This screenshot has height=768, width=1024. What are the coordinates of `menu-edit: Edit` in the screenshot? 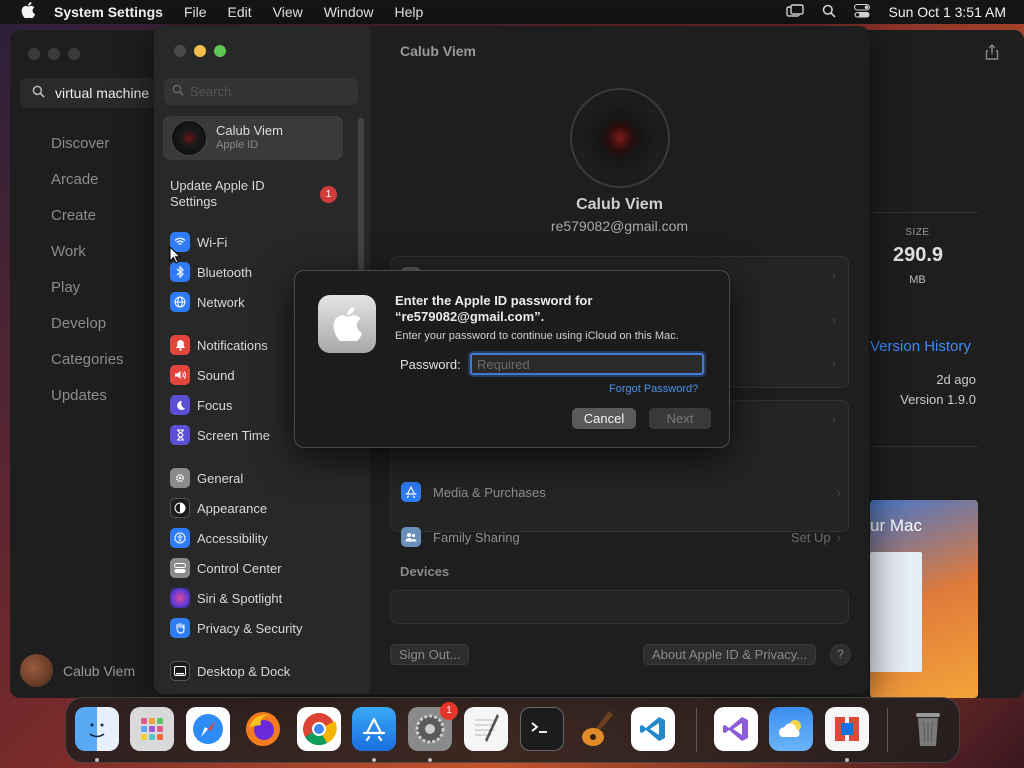 It's located at (240, 12).